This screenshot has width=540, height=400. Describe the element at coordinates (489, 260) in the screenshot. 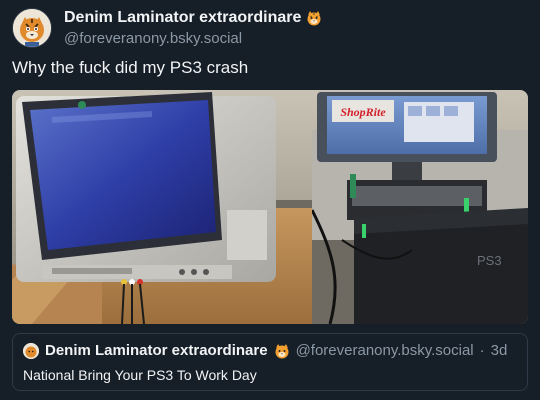

I see `ps3-label: PS3` at that location.